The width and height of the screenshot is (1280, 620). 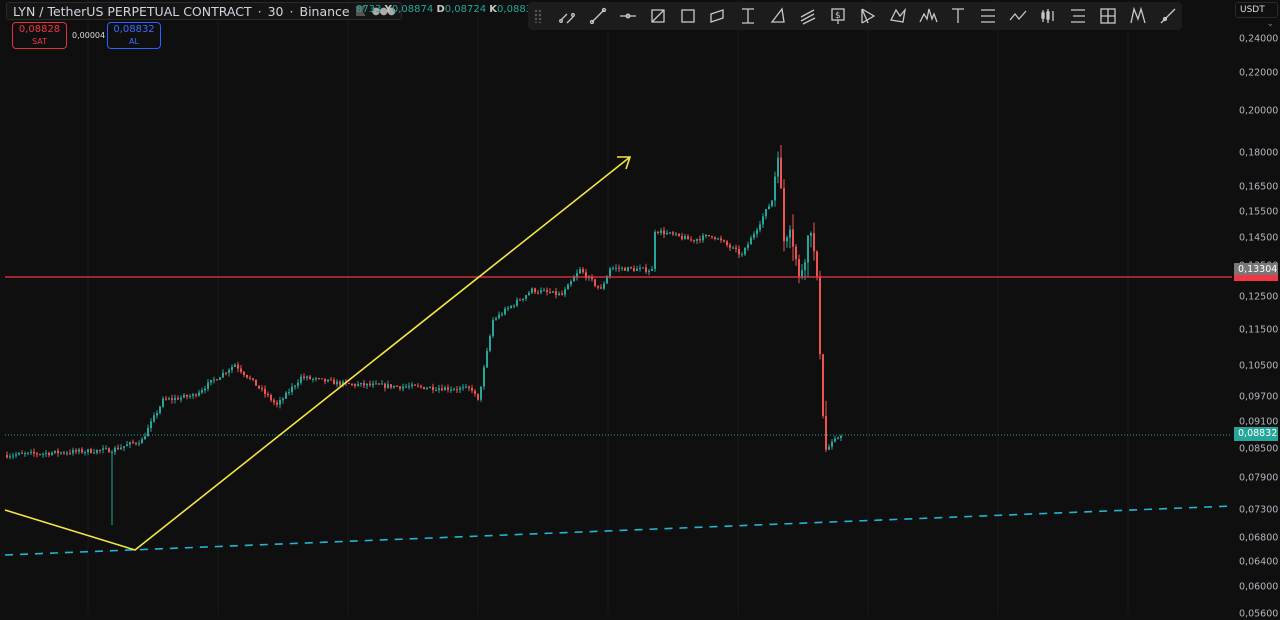 What do you see at coordinates (1018, 16) in the screenshot?
I see `path-tool-button` at bounding box center [1018, 16].